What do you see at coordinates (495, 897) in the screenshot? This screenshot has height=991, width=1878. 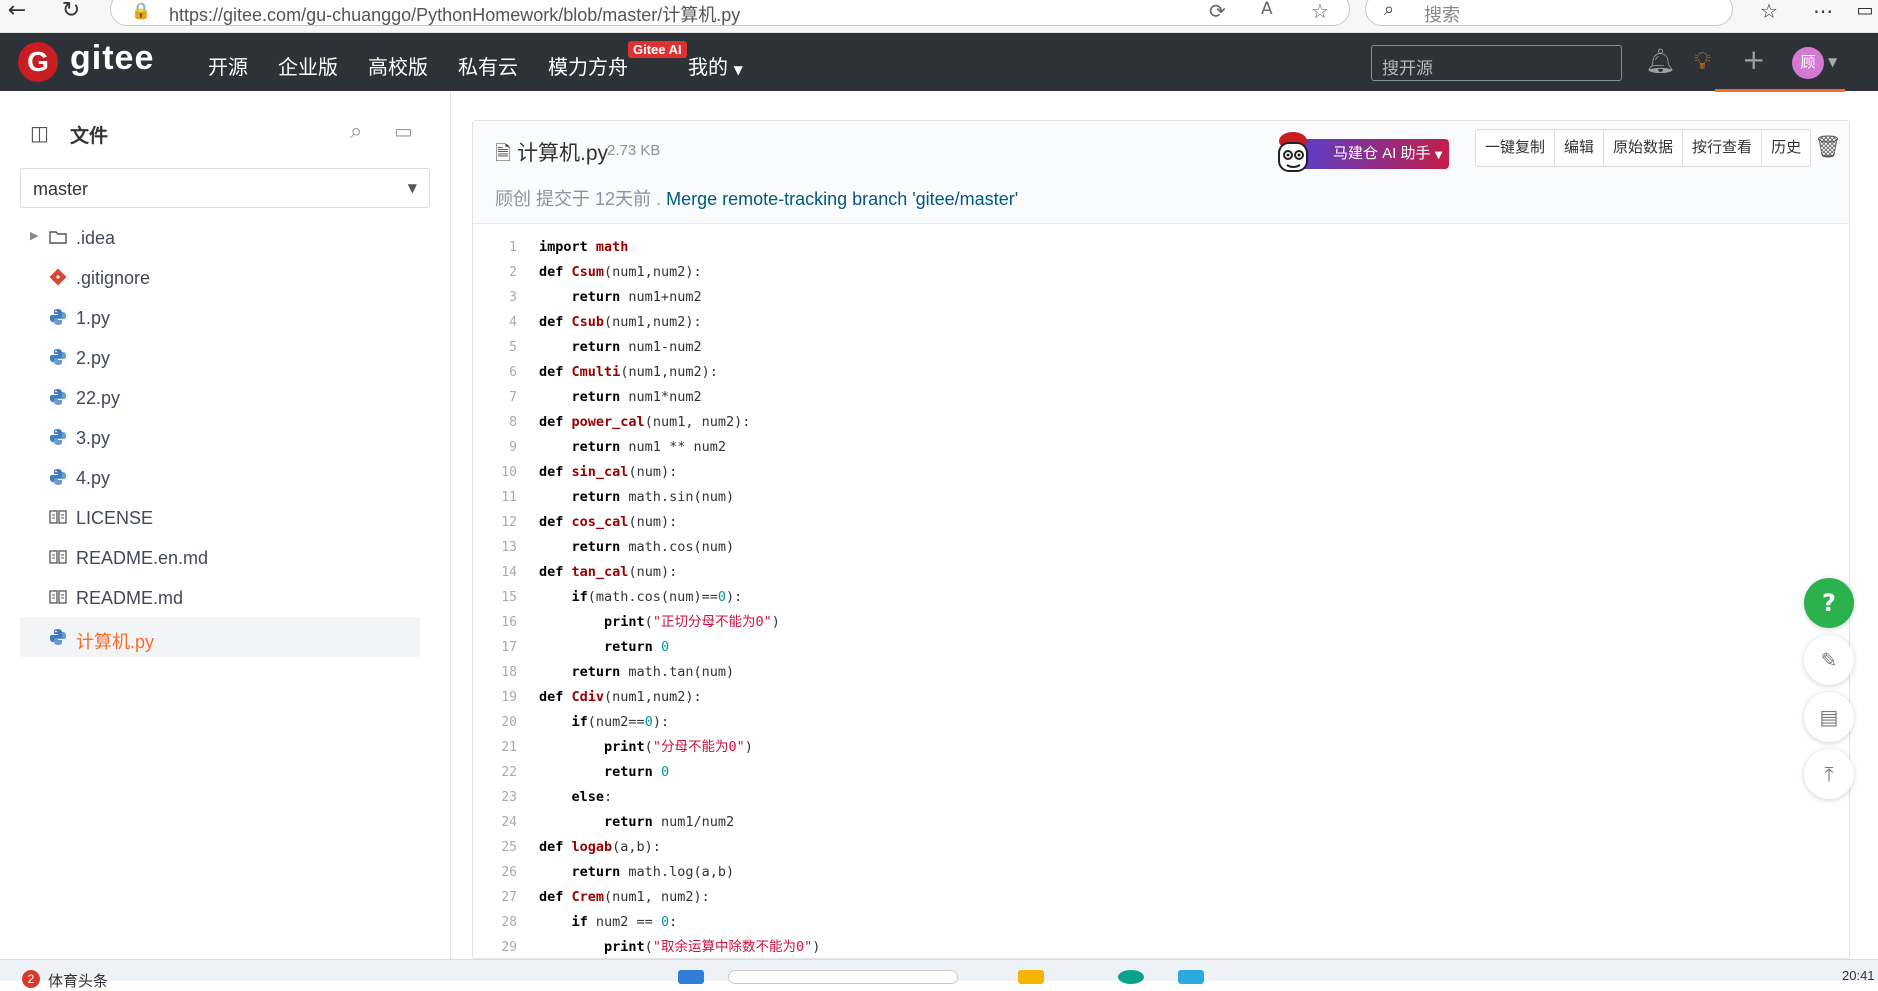 I see `line-number: 27` at bounding box center [495, 897].